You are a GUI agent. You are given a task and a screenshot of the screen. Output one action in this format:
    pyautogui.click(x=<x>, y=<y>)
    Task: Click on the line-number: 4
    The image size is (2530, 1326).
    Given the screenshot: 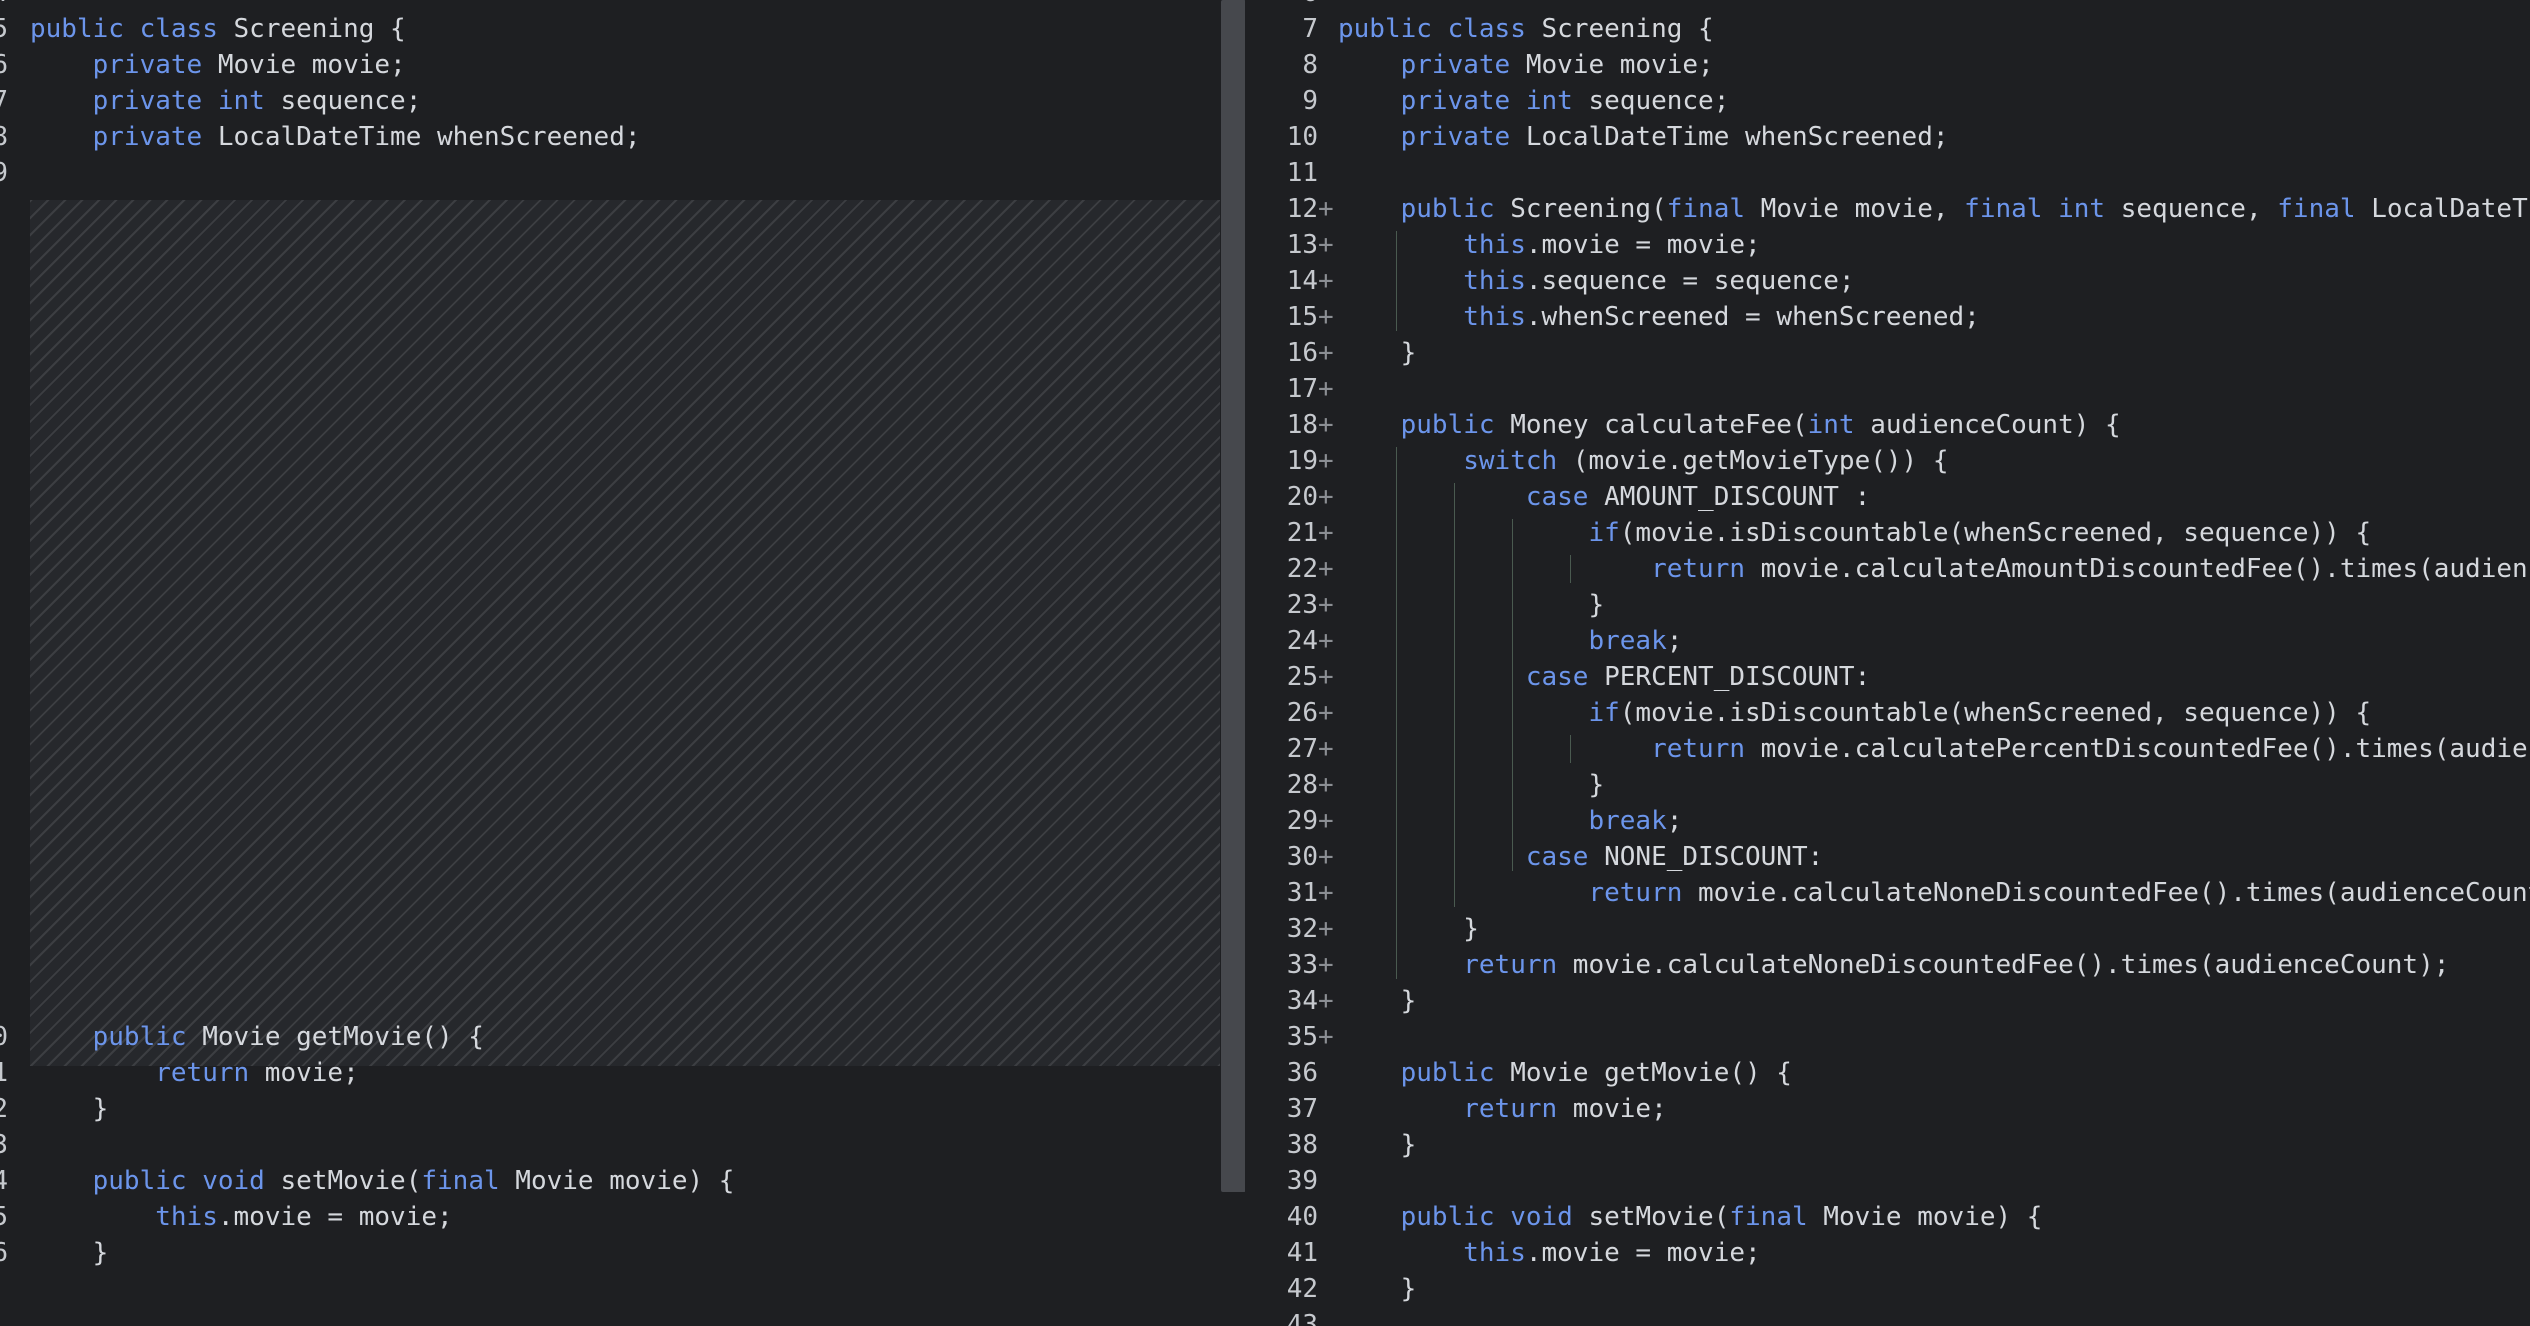 What is the action you would take?
    pyautogui.click(x=4, y=5)
    